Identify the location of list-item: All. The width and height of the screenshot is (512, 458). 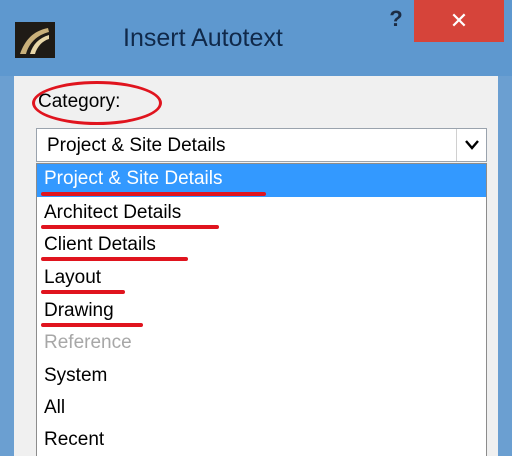
(261, 409).